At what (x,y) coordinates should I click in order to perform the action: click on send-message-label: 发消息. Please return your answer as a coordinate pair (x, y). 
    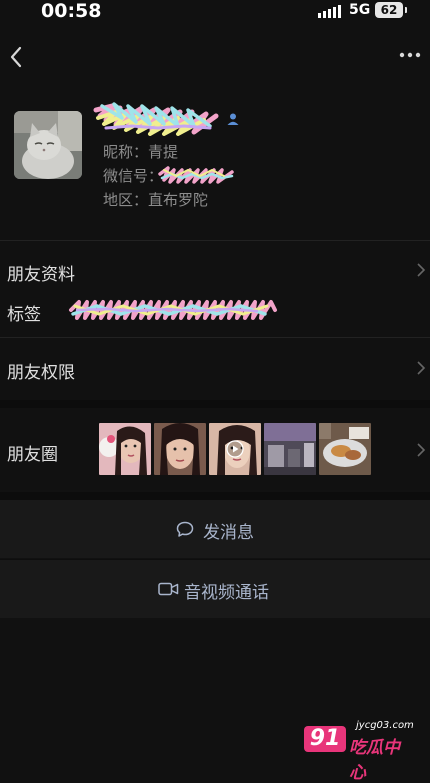
    Looking at the image, I should click on (228, 533).